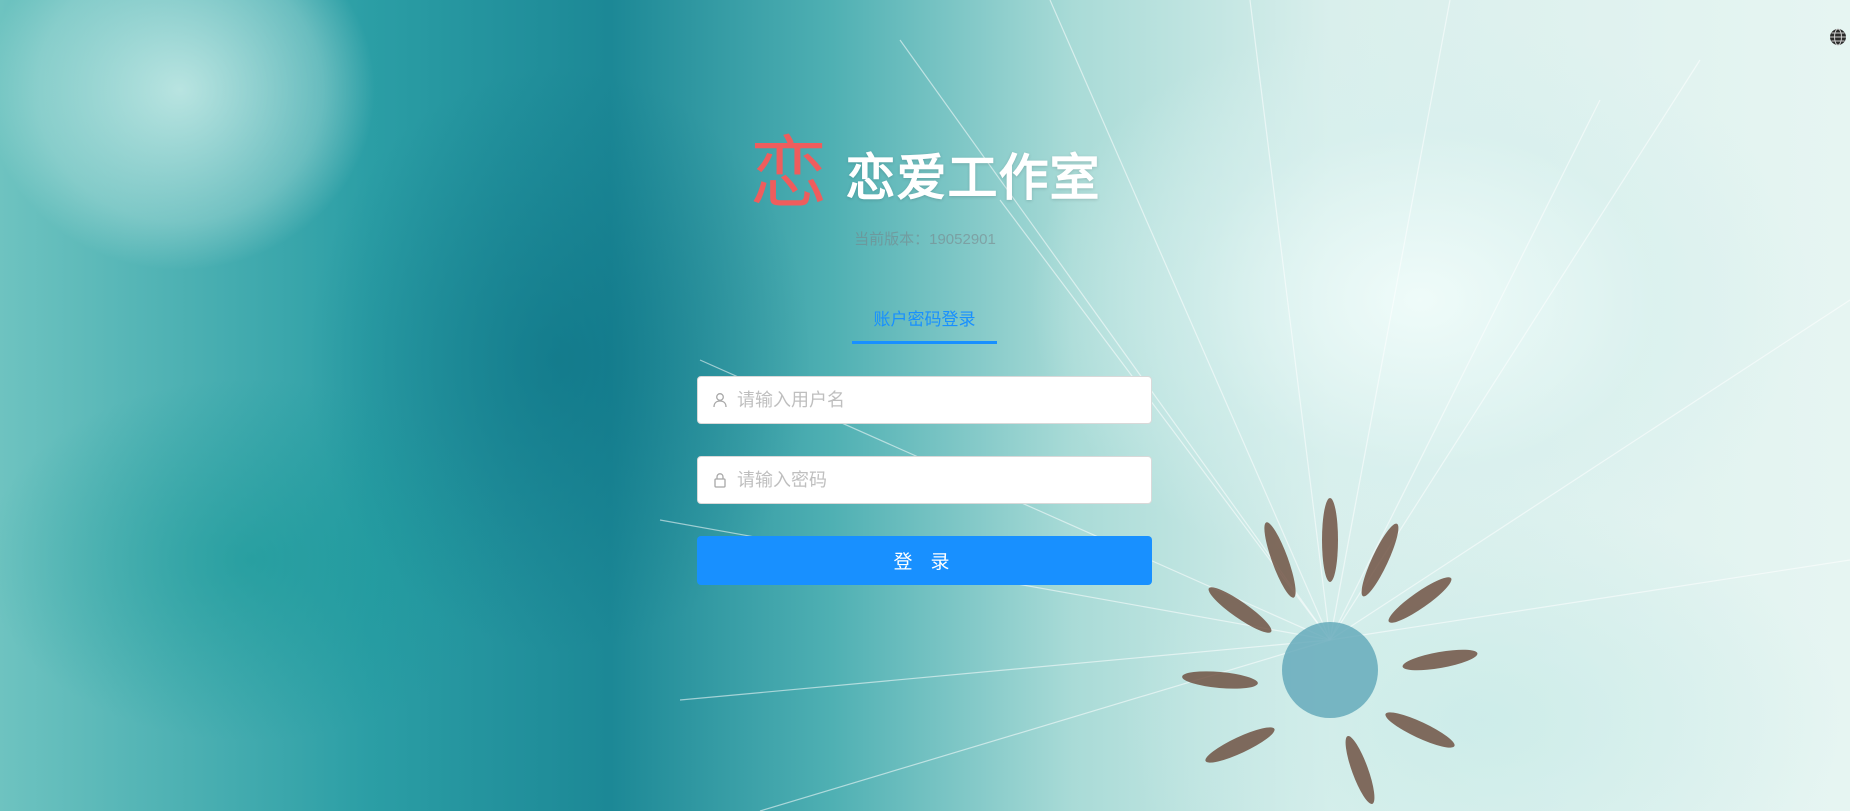  Describe the element at coordinates (788, 174) in the screenshot. I see `app-logo: 恋` at that location.